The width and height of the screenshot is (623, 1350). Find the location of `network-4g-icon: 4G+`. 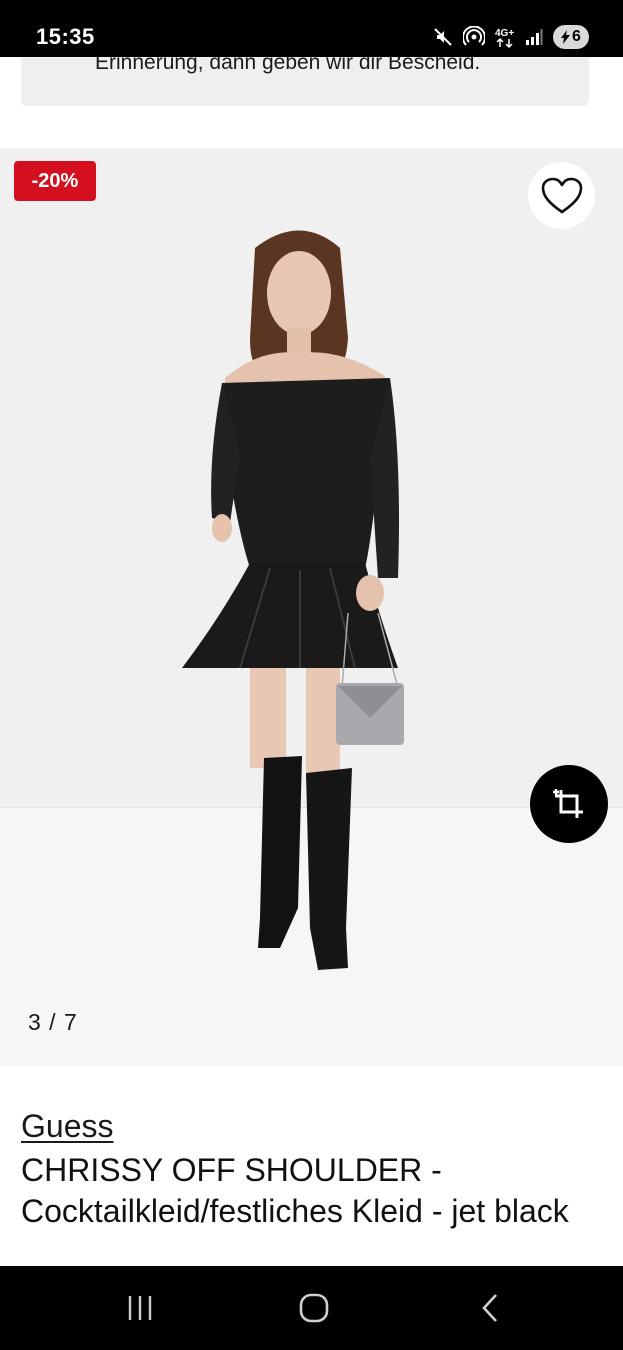

network-4g-icon: 4G+ is located at coordinates (505, 37).